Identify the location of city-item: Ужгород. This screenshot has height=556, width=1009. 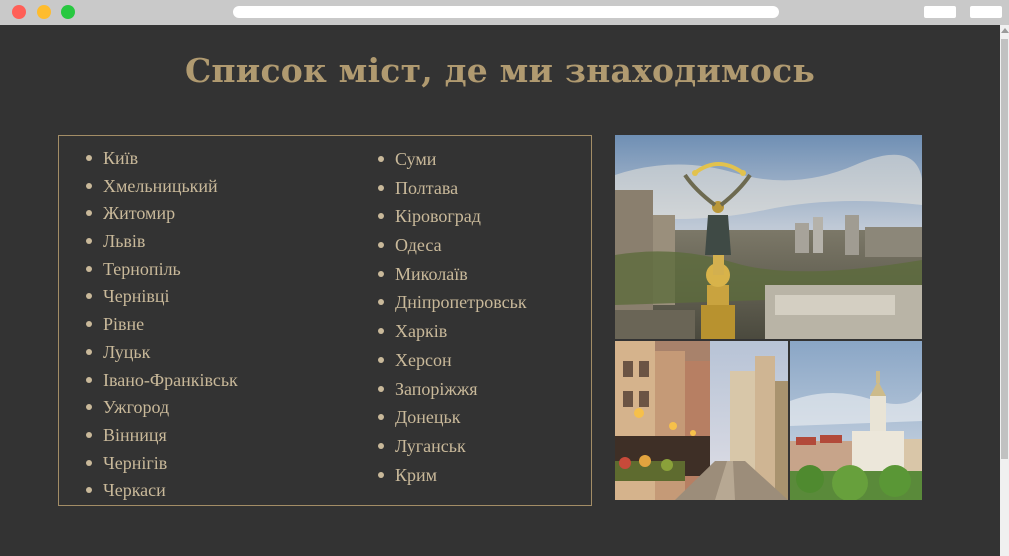
(161, 411).